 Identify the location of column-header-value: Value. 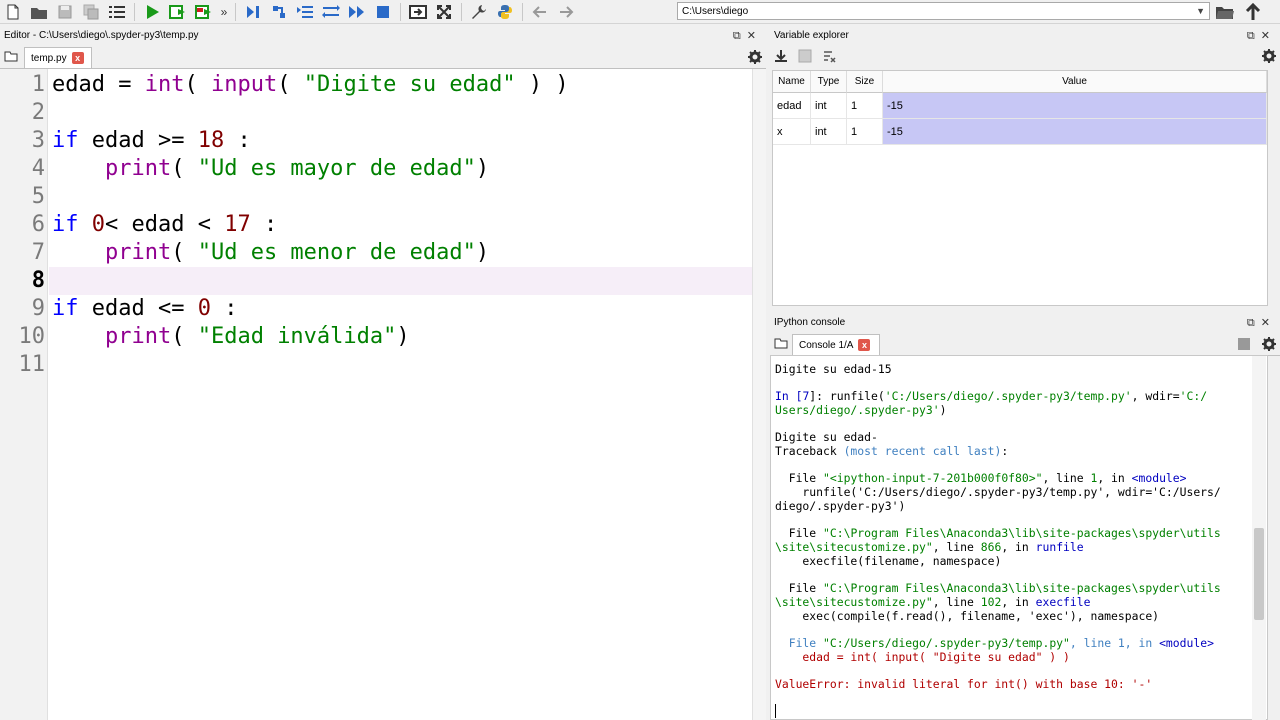
(1075, 82).